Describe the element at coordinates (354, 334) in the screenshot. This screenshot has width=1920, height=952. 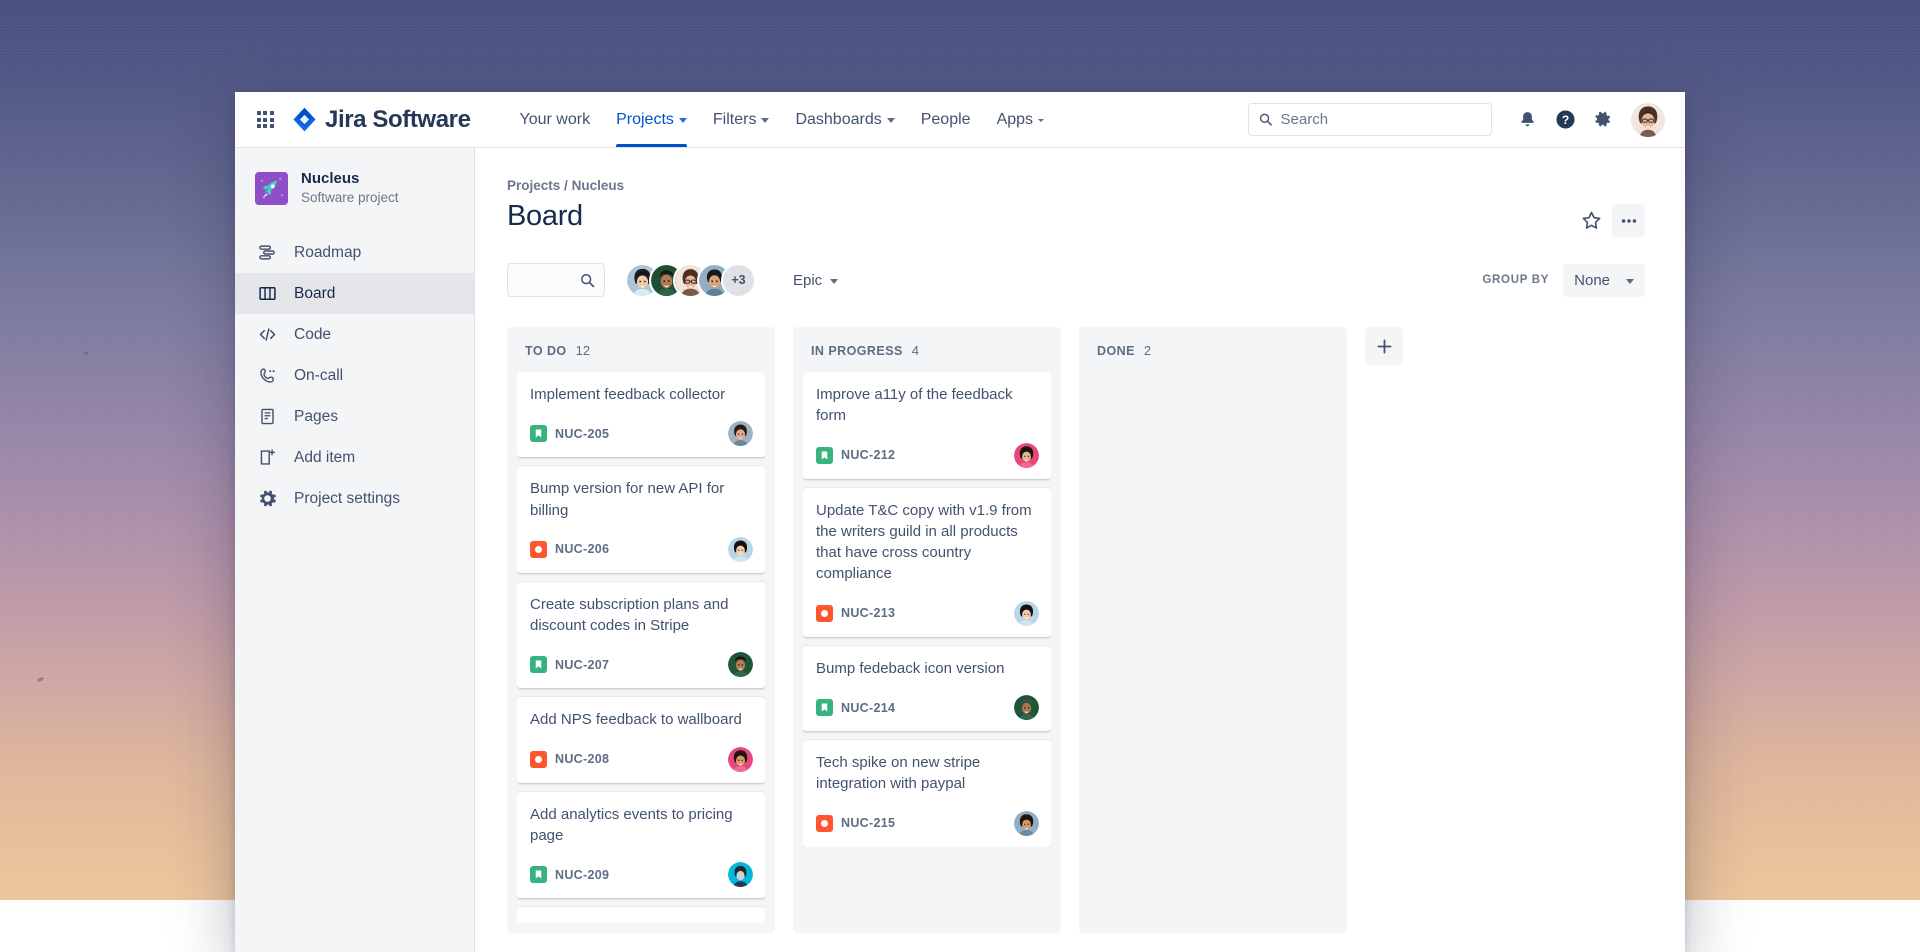
I see `sidebar-item-code: Code` at that location.